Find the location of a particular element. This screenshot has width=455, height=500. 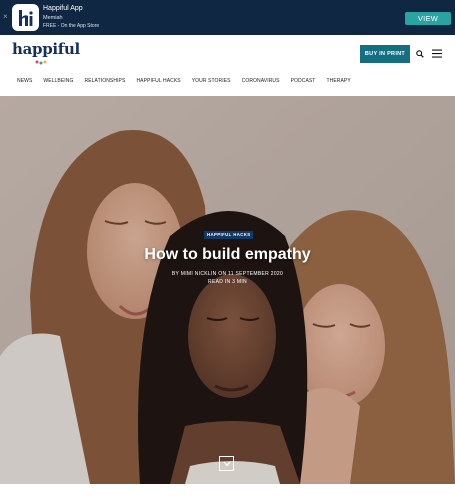

view-app-button: VIEW is located at coordinates (428, 18).